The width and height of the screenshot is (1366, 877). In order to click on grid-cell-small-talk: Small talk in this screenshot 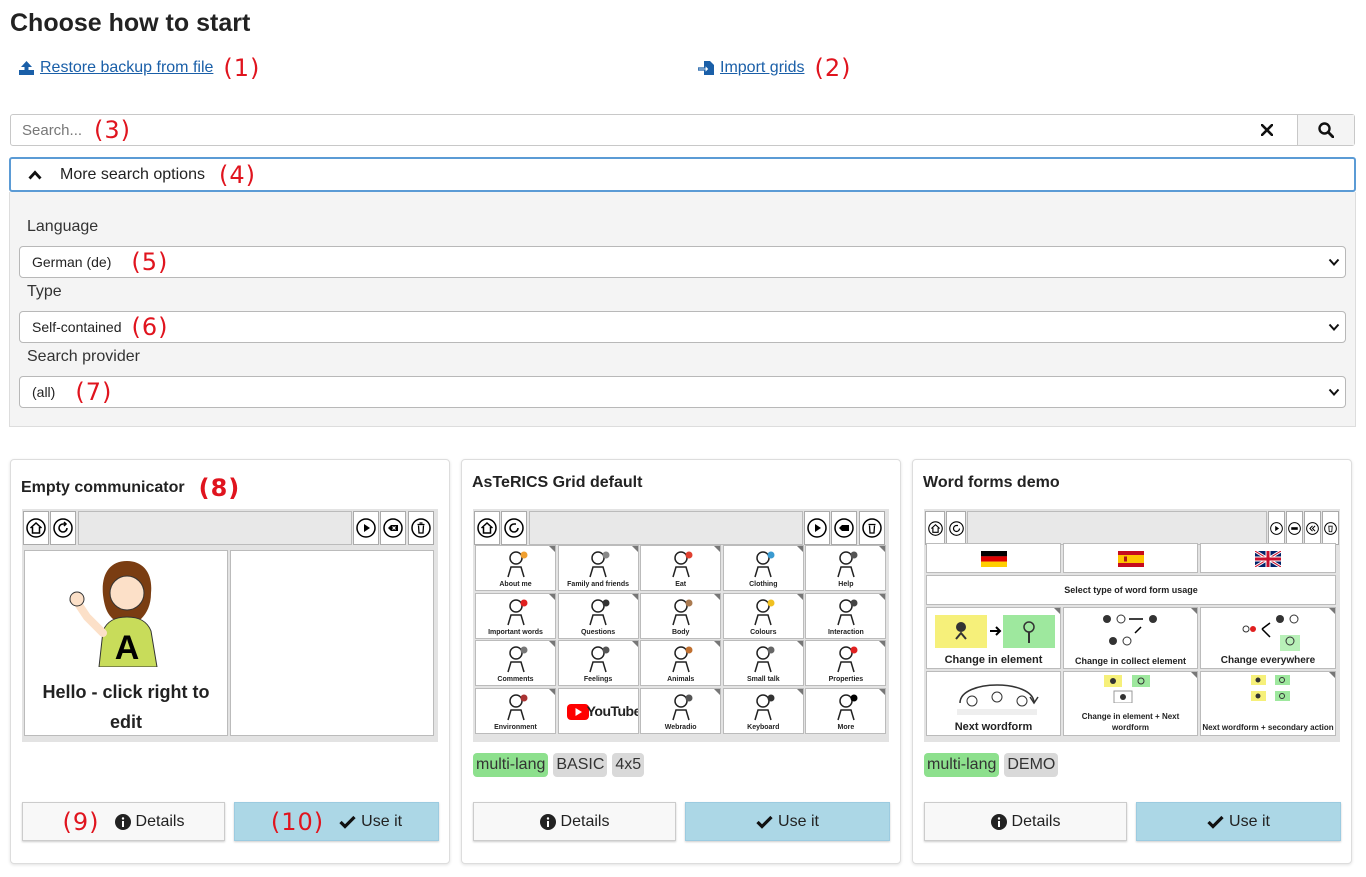, I will do `click(763, 663)`.